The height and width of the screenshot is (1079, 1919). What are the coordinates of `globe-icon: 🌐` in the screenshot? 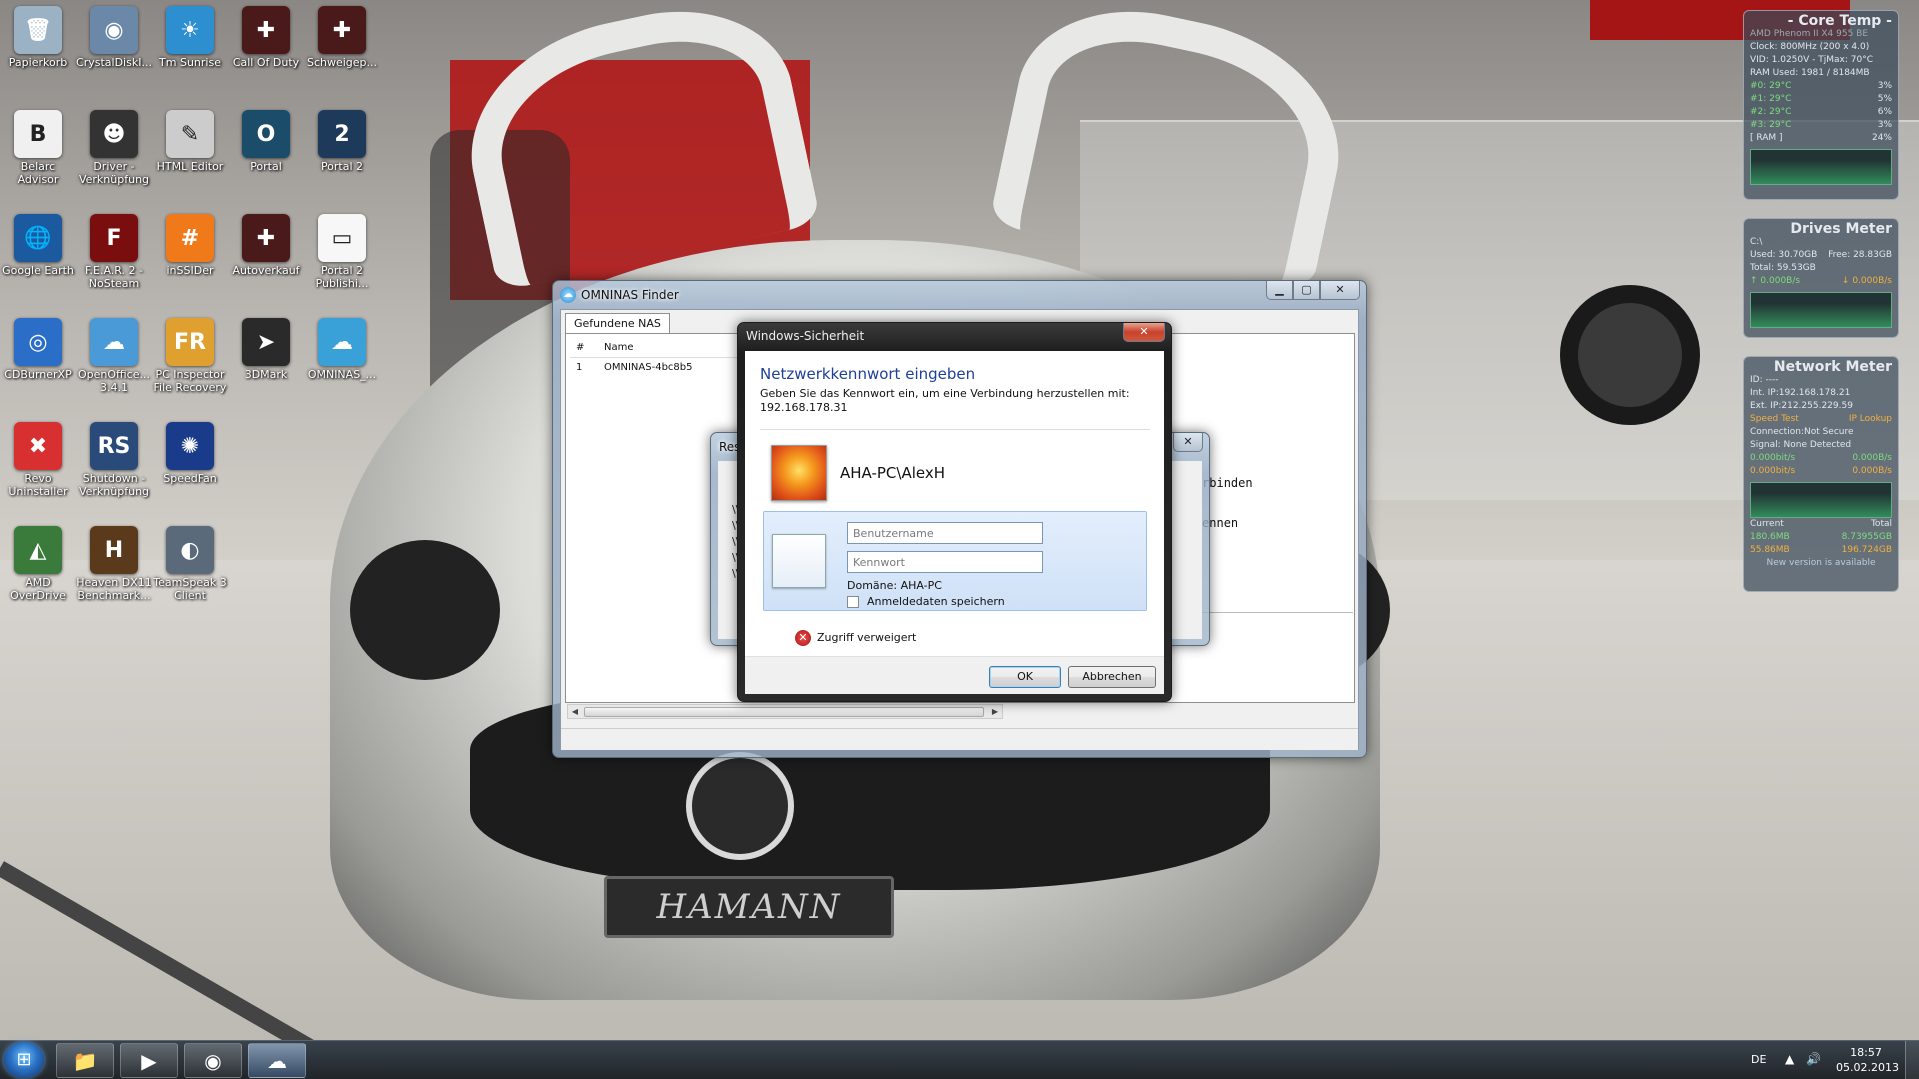 It's located at (38, 238).